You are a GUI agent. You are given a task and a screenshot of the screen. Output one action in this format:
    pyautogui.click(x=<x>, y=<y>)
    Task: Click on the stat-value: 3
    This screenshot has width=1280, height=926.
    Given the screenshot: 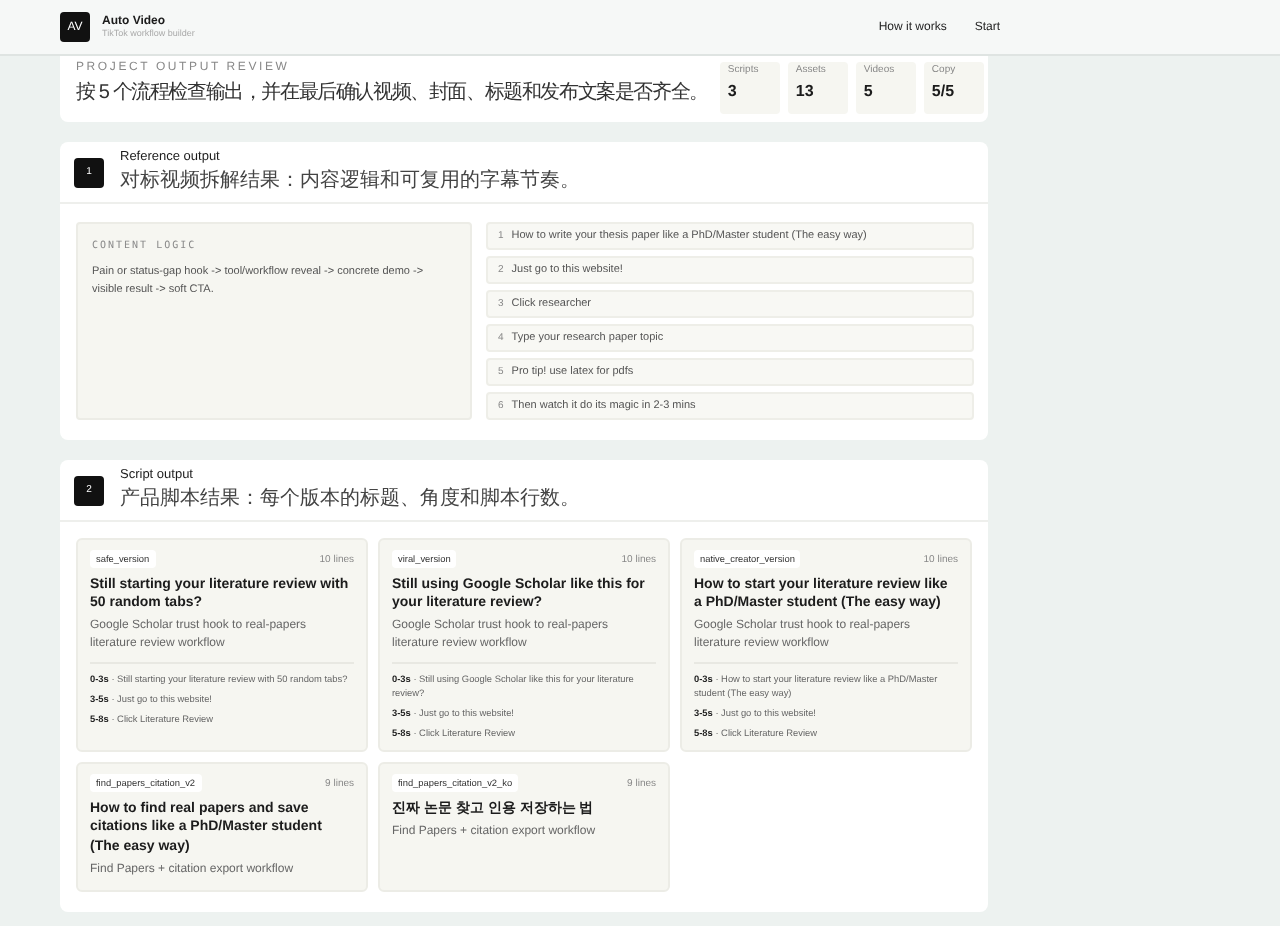 What is the action you would take?
    pyautogui.click(x=733, y=91)
    